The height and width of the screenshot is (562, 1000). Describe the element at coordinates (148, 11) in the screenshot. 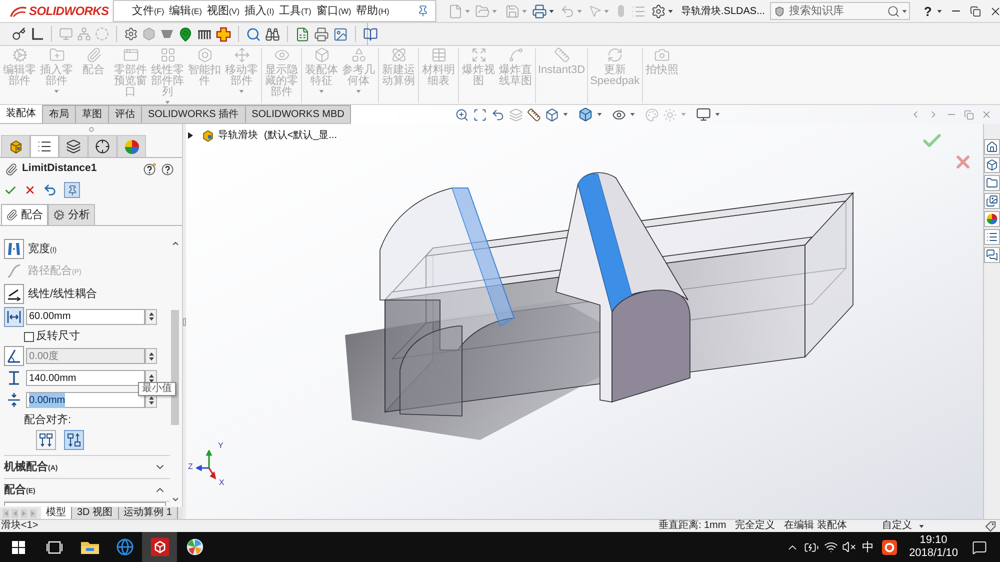

I see `menu-item: 文件(F)` at that location.